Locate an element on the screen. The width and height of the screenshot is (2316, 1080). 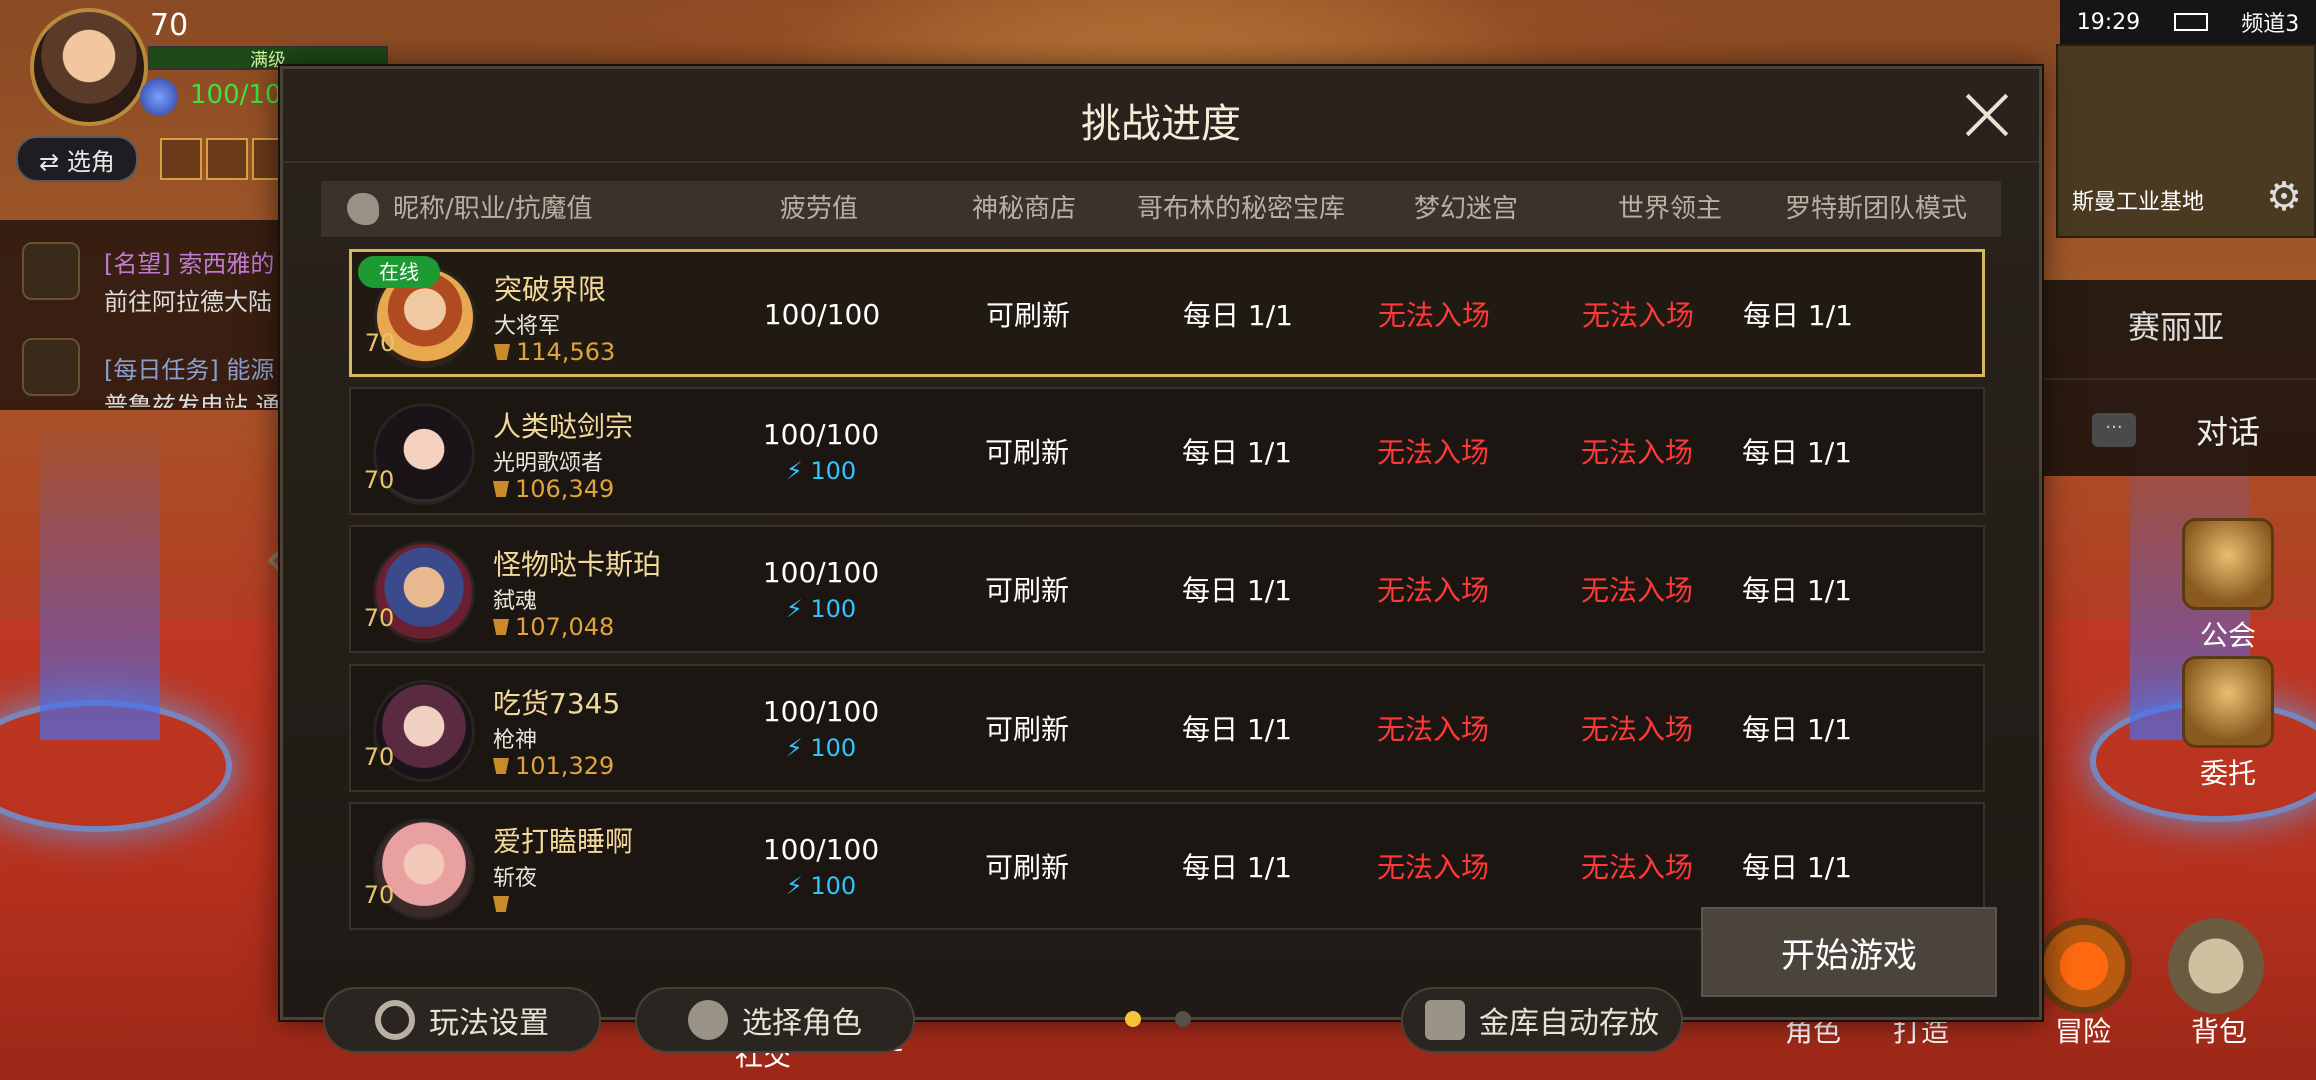
page-indicator is located at coordinates (1183, 1019).